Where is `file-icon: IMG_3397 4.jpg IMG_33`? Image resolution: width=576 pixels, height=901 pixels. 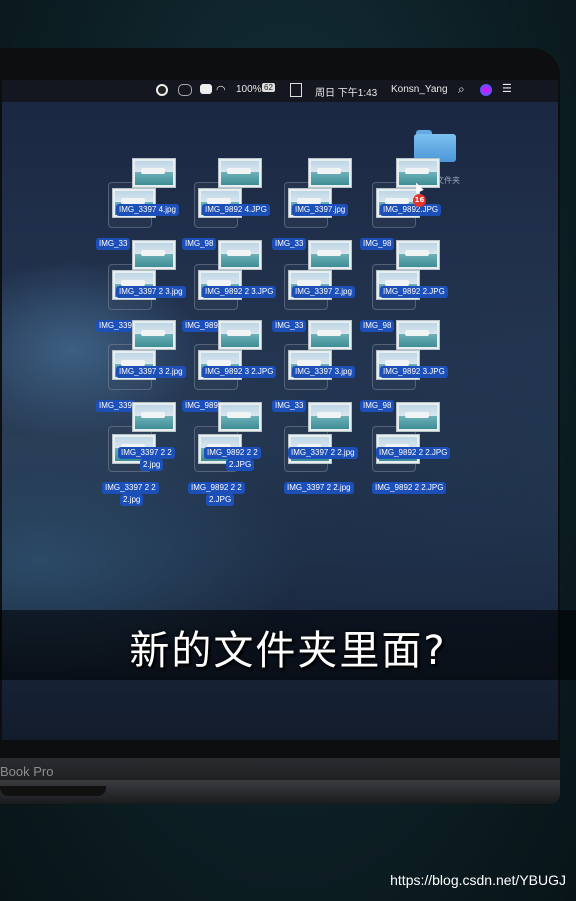 file-icon: IMG_3397 4.jpg IMG_33 is located at coordinates (151, 204).